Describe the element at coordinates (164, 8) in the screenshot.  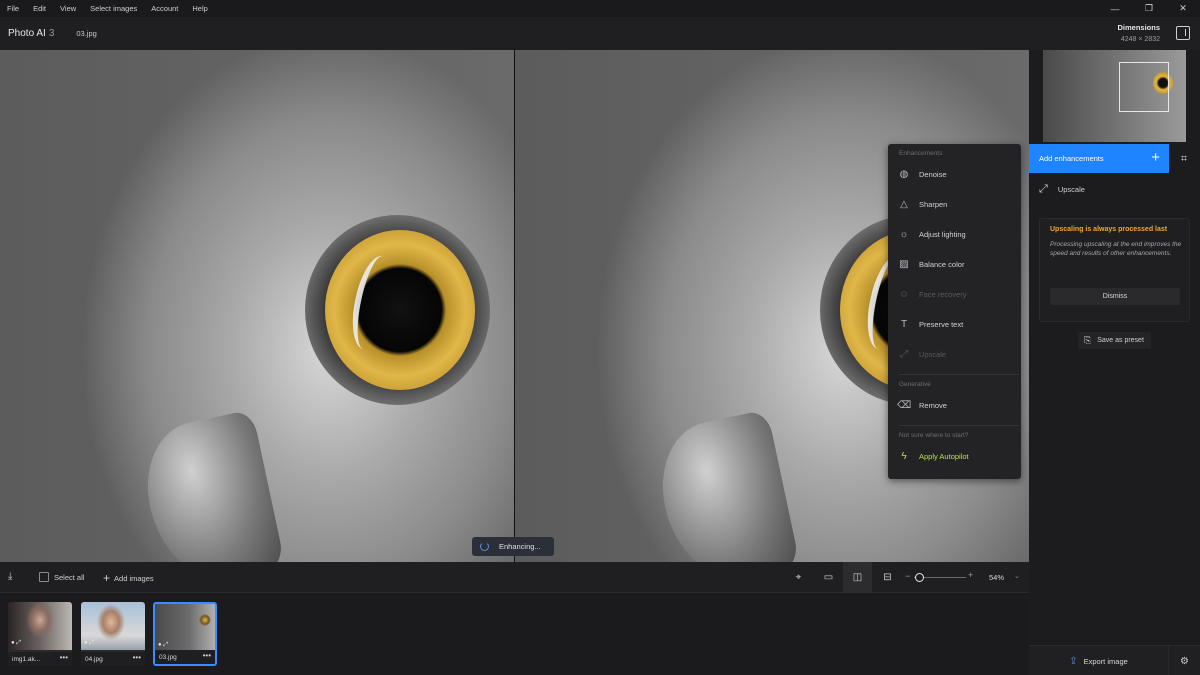
I see `menu-account: Account` at that location.